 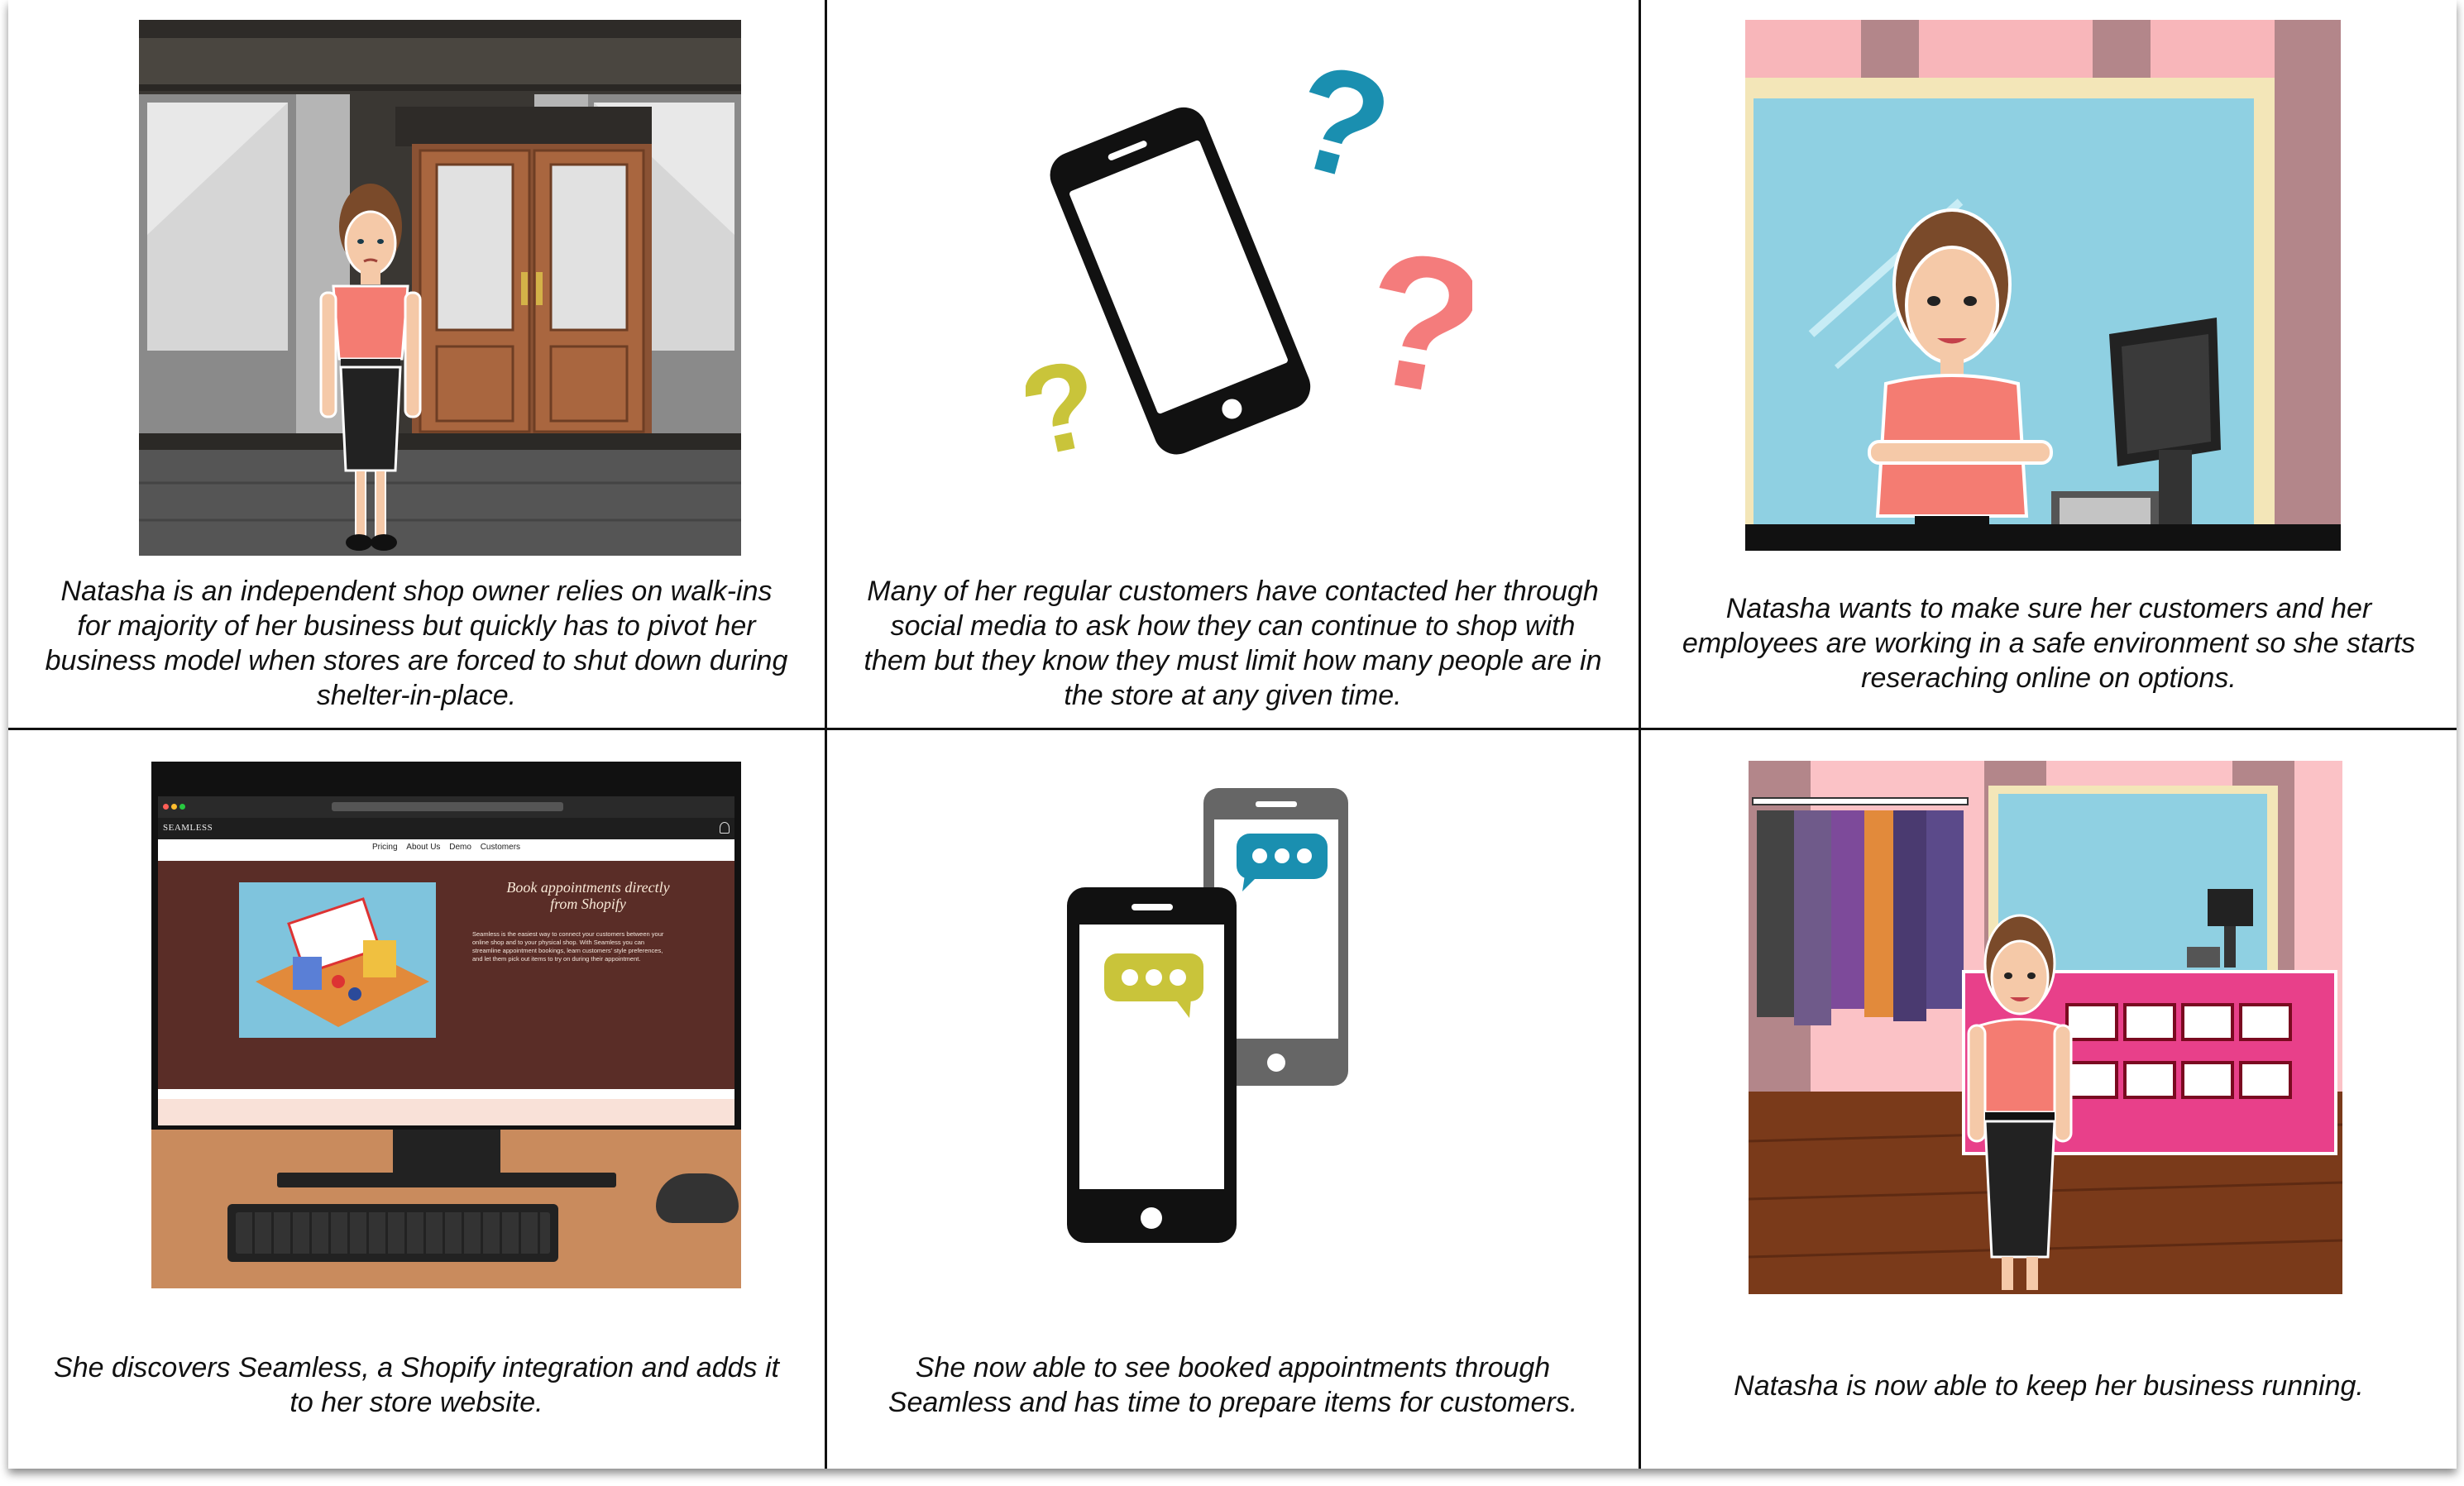 What do you see at coordinates (174, 807) in the screenshot?
I see `minimize-icon` at bounding box center [174, 807].